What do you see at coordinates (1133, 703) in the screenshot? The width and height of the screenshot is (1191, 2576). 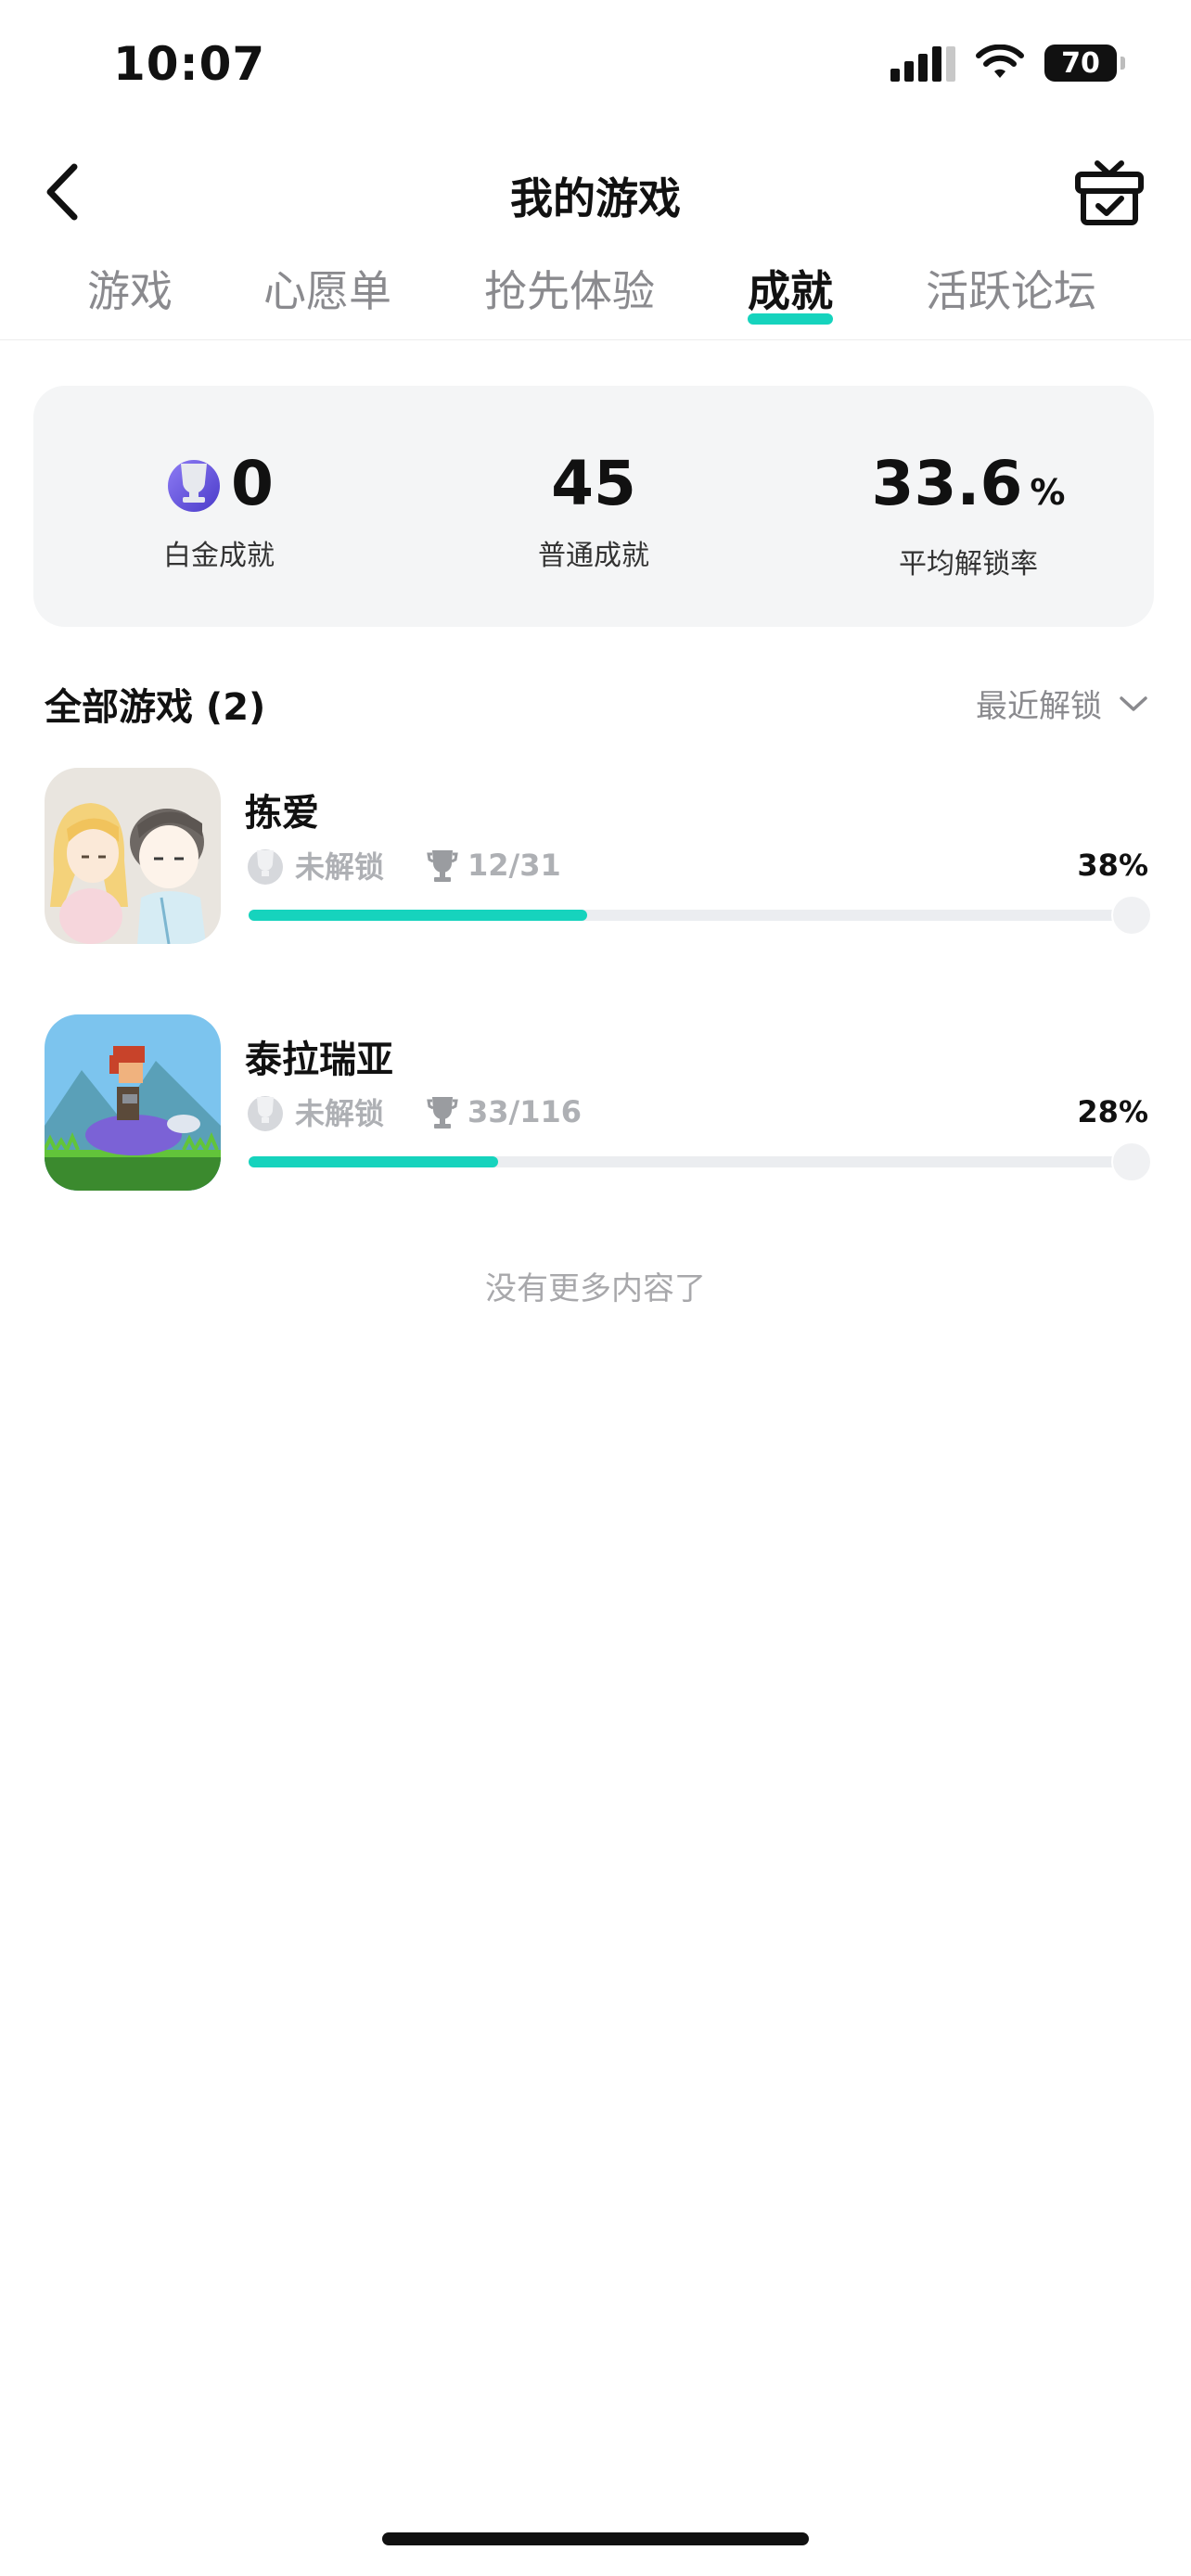 I see `chevron-down-icon` at bounding box center [1133, 703].